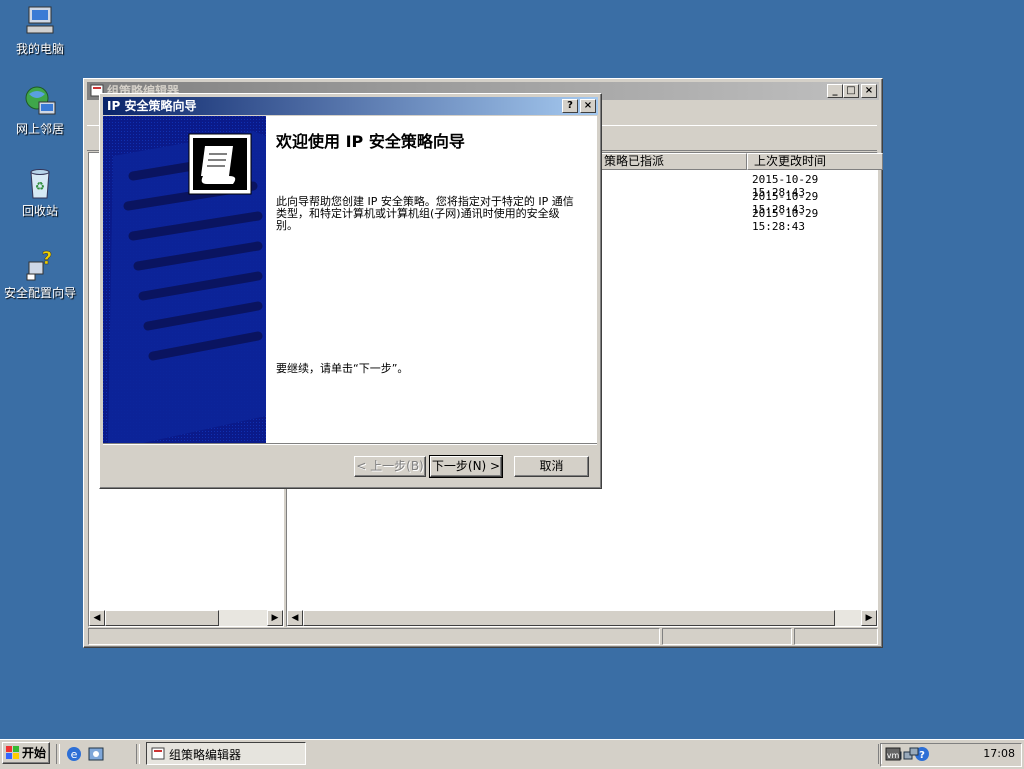  Describe the element at coordinates (911, 755) in the screenshot. I see `network-connection-icon` at that location.